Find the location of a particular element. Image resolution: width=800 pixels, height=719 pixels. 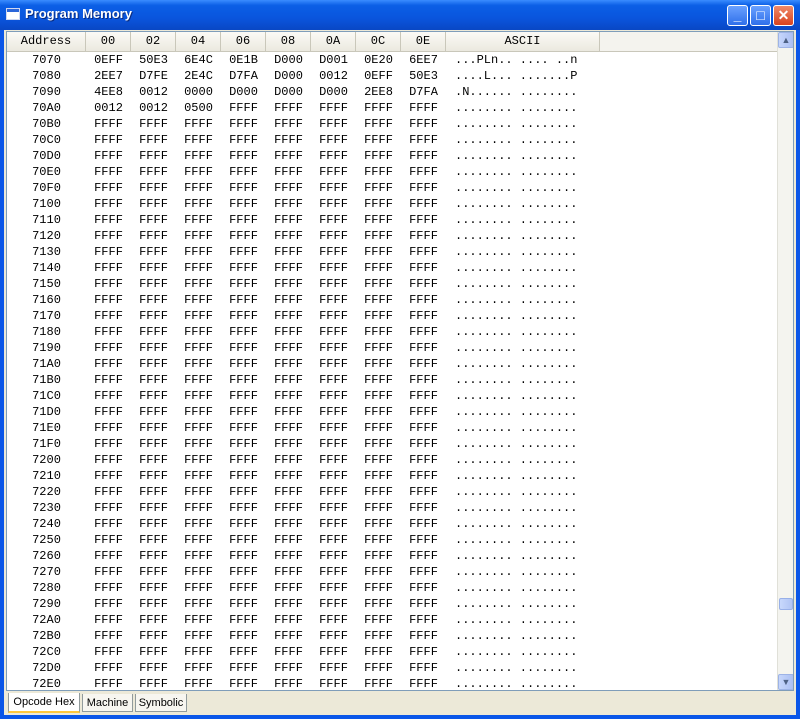

address-cell: 7120 is located at coordinates (46, 236).